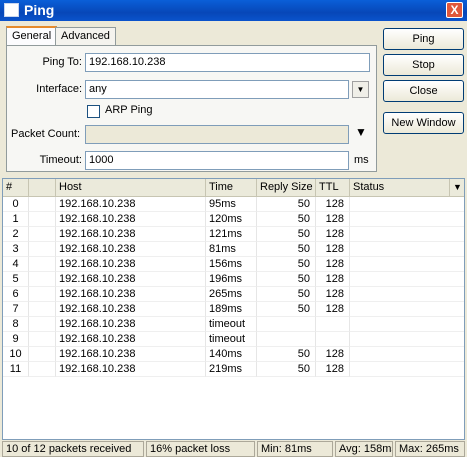 Image resolution: width=467 pixels, height=457 pixels. I want to click on status-min: Min: 81ms, so click(295, 449).